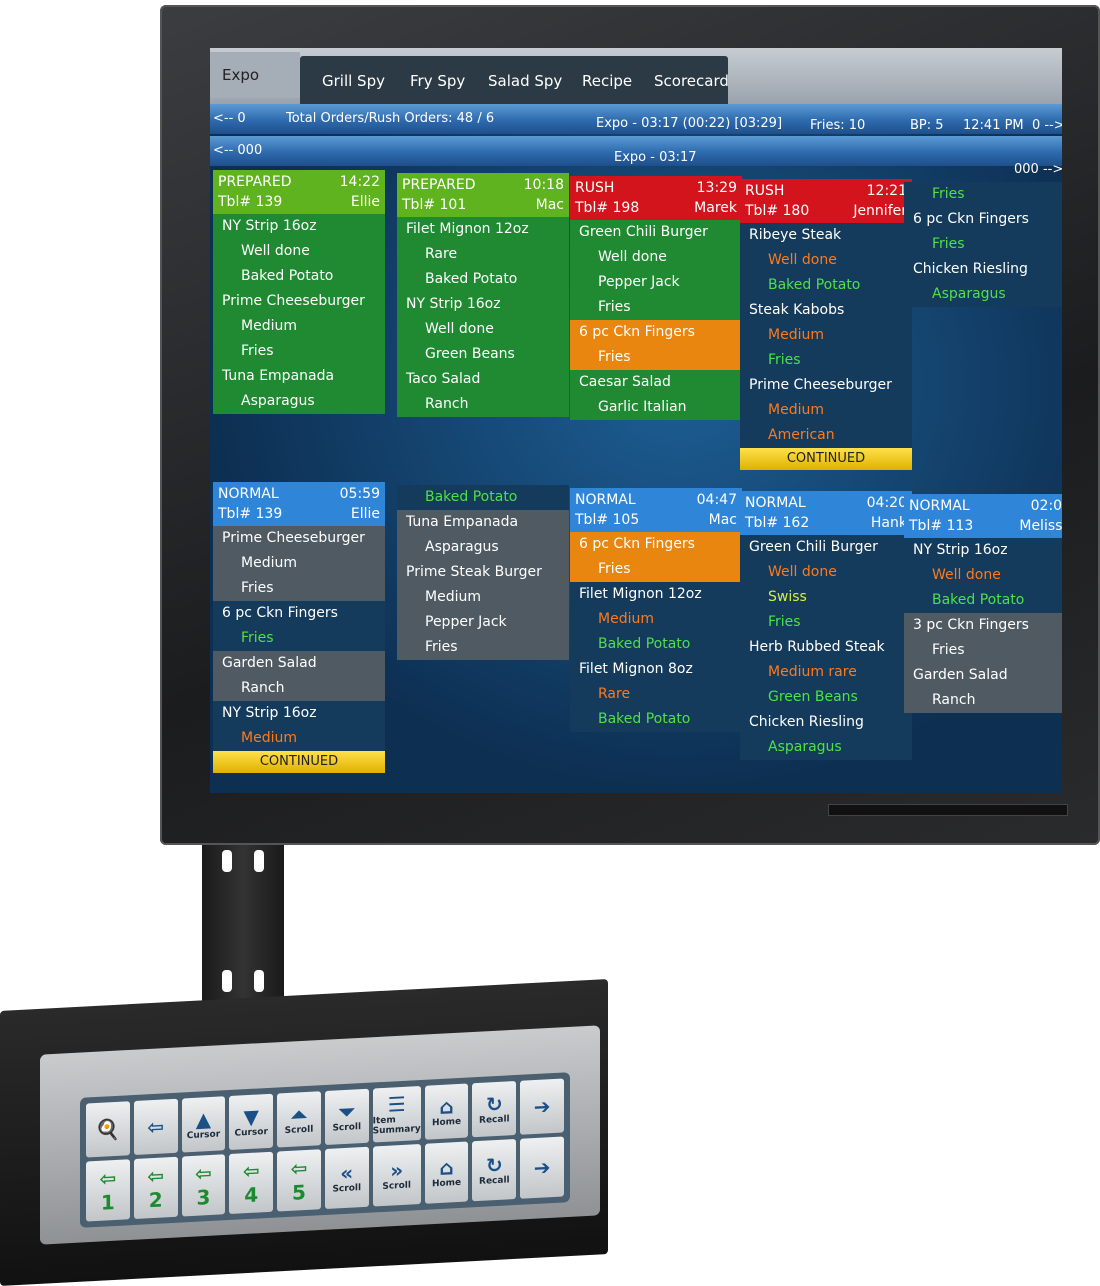 This screenshot has height=1286, width=1100. Describe the element at coordinates (299, 1119) in the screenshot. I see `keypad-key: ⏶ Scroll` at that location.